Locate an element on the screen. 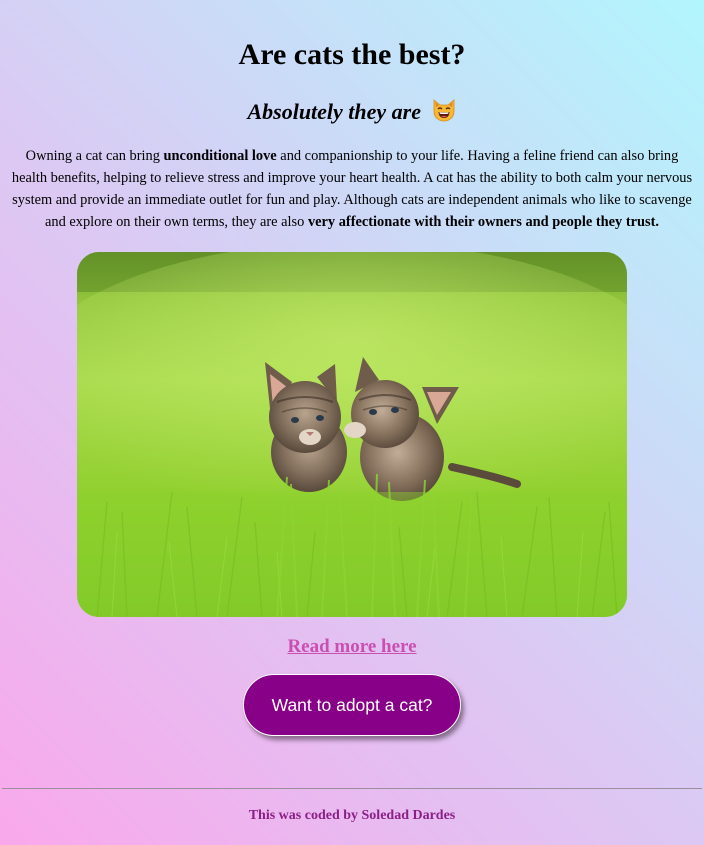 This screenshot has height=845, width=704. subtitle-text: Absolutely they are is located at coordinates (334, 111).